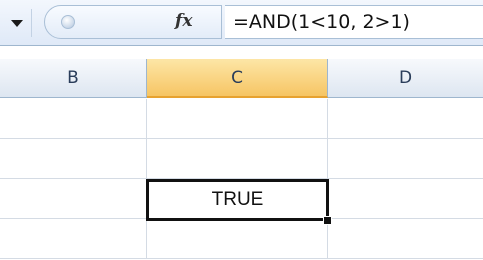 This screenshot has height=260, width=483. I want to click on column-header-c: C, so click(237, 78).